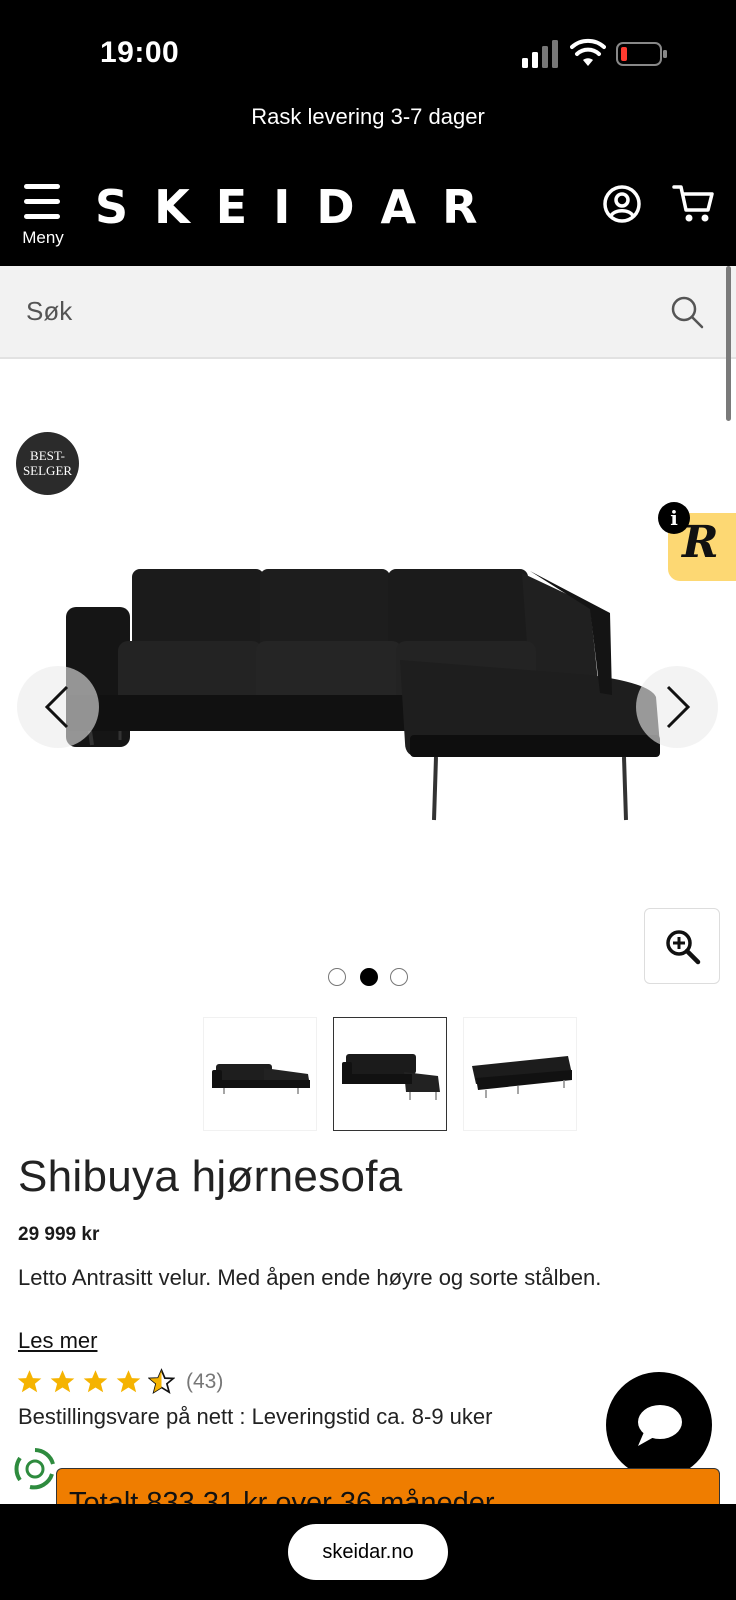 The image size is (736, 1600). I want to click on status-bar: 19:00, so click(368, 50).